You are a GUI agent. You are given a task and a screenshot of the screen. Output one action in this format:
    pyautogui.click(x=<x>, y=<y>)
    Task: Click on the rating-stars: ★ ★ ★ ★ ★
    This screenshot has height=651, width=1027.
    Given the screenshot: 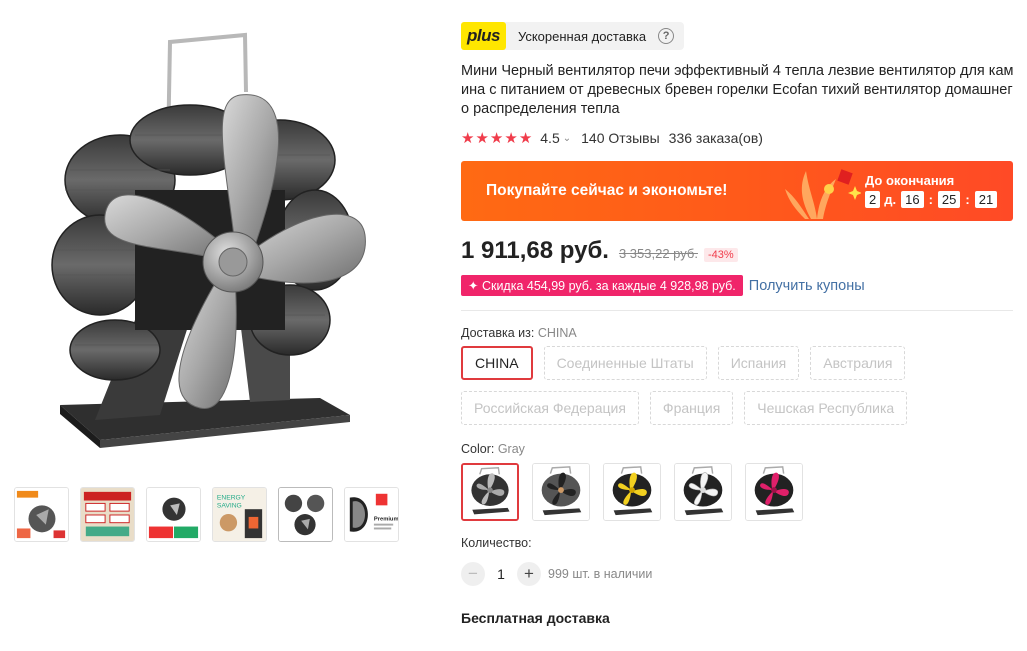 What is the action you would take?
    pyautogui.click(x=496, y=138)
    